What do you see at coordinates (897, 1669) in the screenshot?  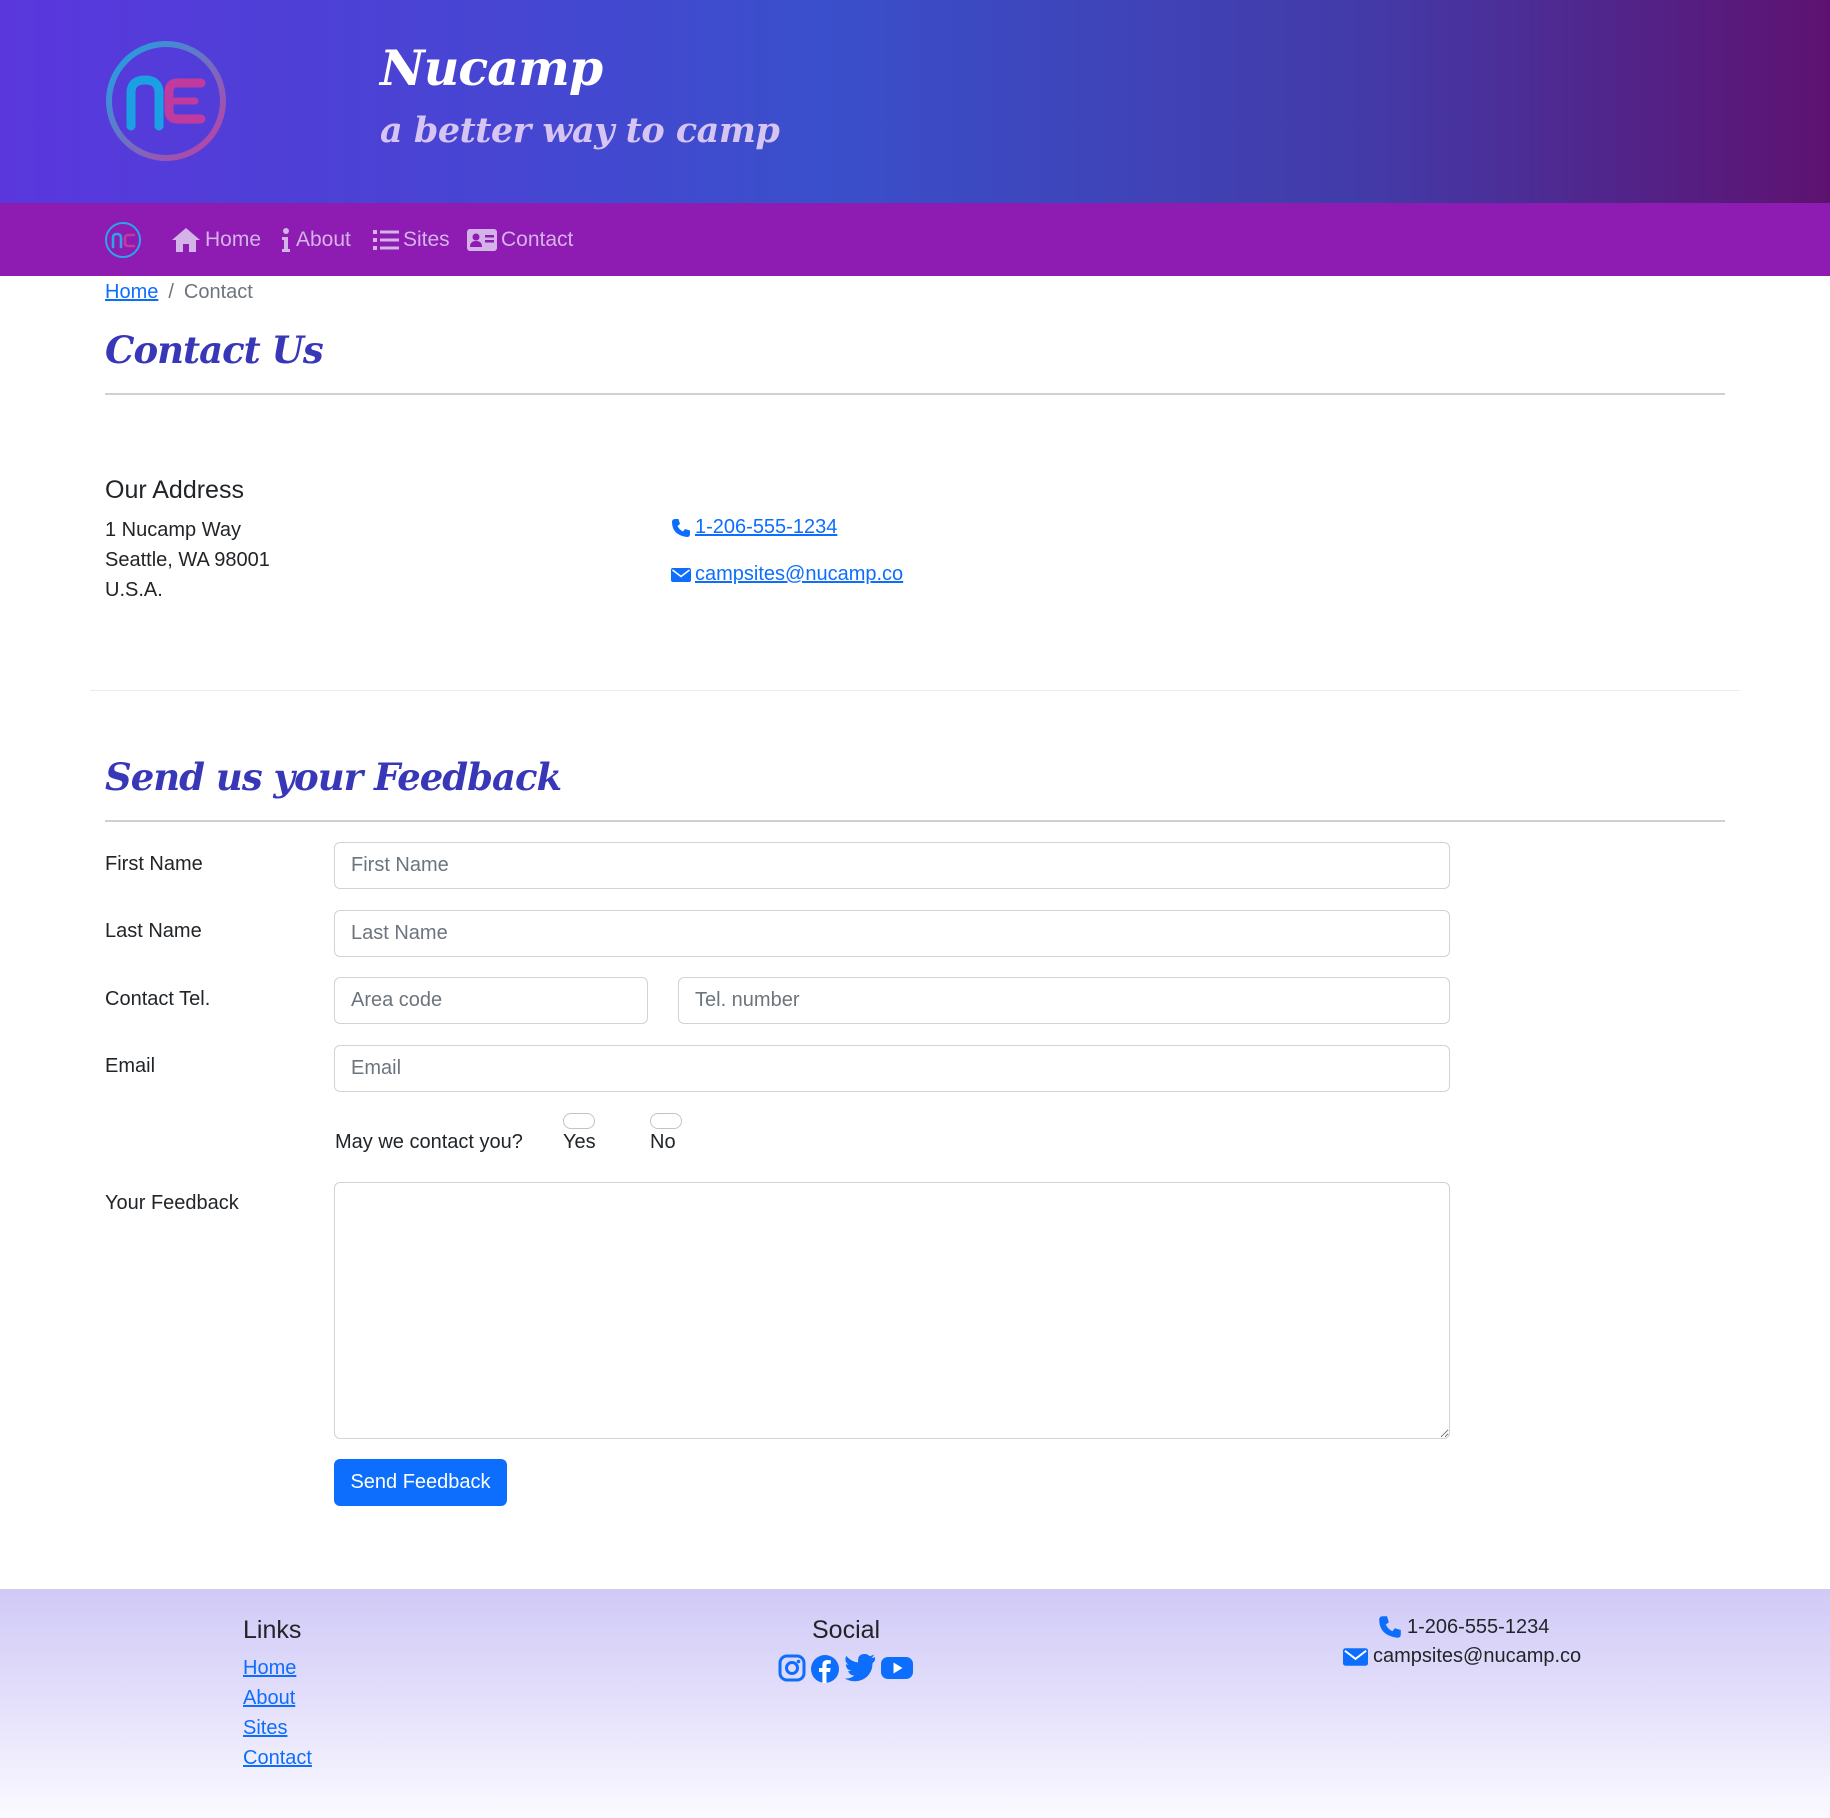 I see `youtube-icon` at bounding box center [897, 1669].